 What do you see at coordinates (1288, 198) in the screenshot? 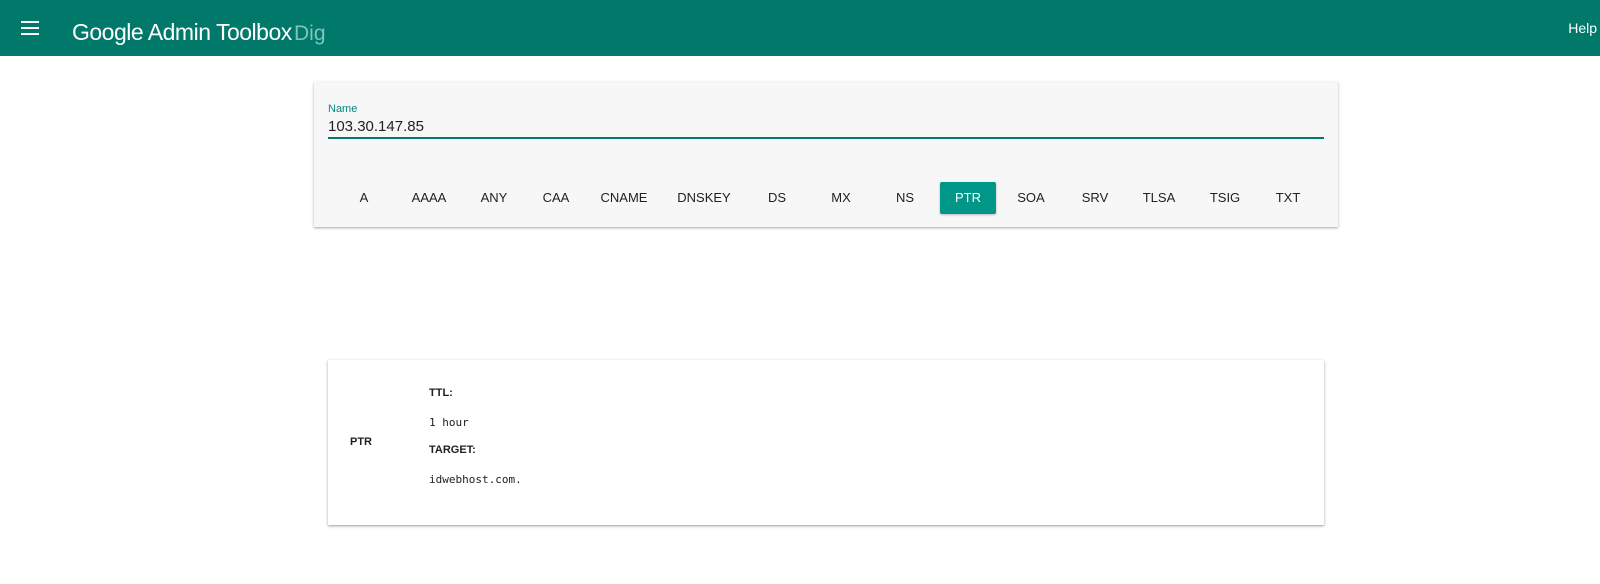
I see `type-button-txt: TXT` at bounding box center [1288, 198].